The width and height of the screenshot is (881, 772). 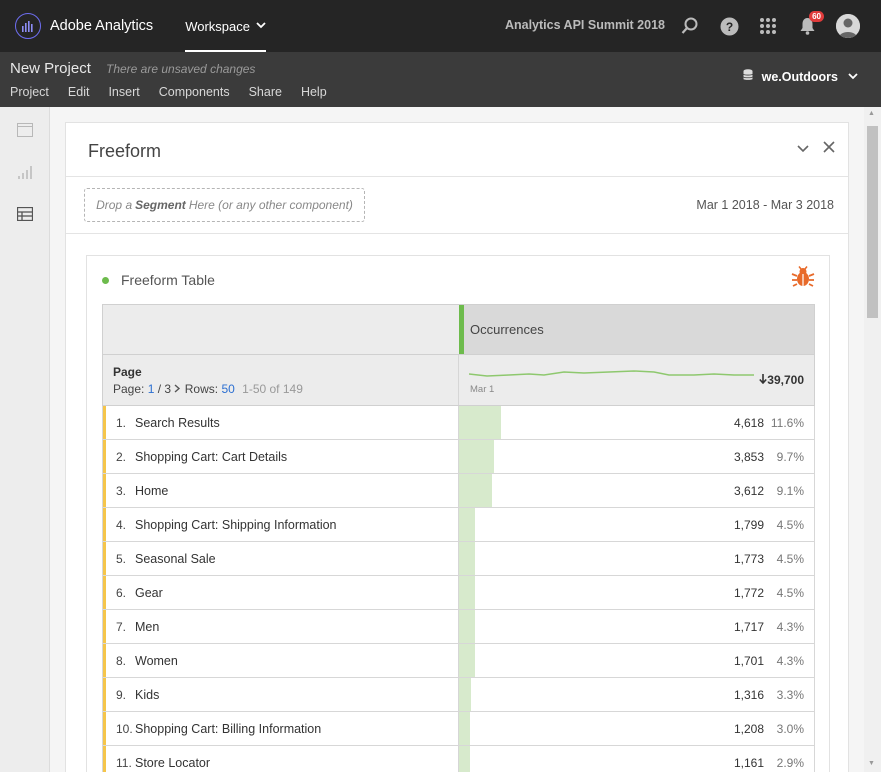 I want to click on row-number: 2., so click(x=121, y=457).